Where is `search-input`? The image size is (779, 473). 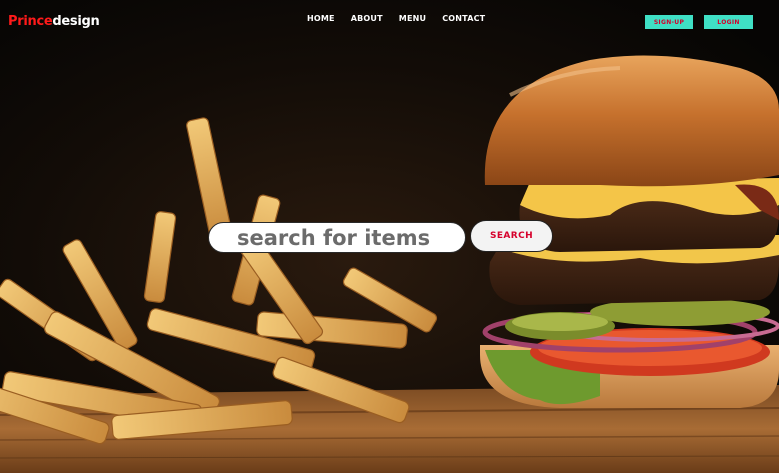 search-input is located at coordinates (337, 237).